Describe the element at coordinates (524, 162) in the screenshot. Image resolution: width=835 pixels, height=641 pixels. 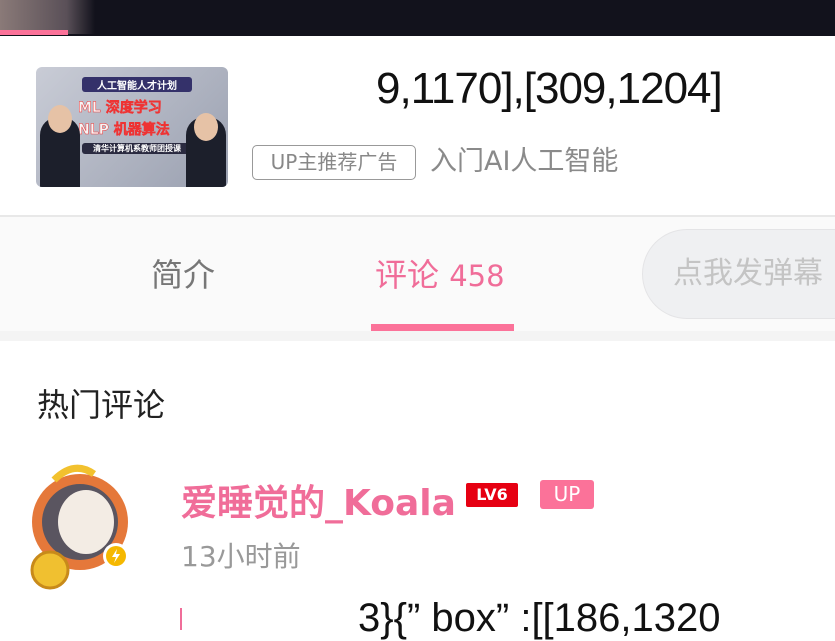
I see `advertiser-name: 入门AI人工智能` at that location.